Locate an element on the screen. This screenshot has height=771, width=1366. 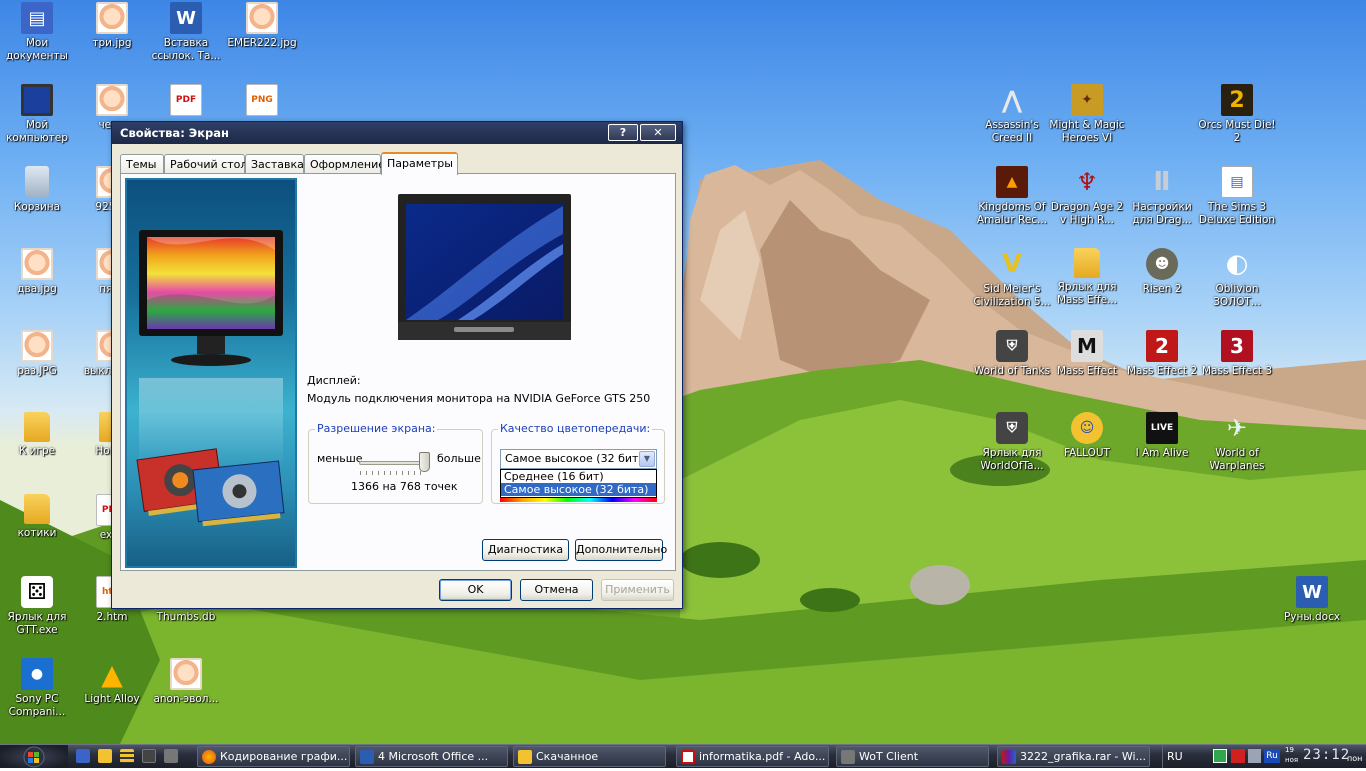
risen-icon: ☻ is located at coordinates (1162, 264).